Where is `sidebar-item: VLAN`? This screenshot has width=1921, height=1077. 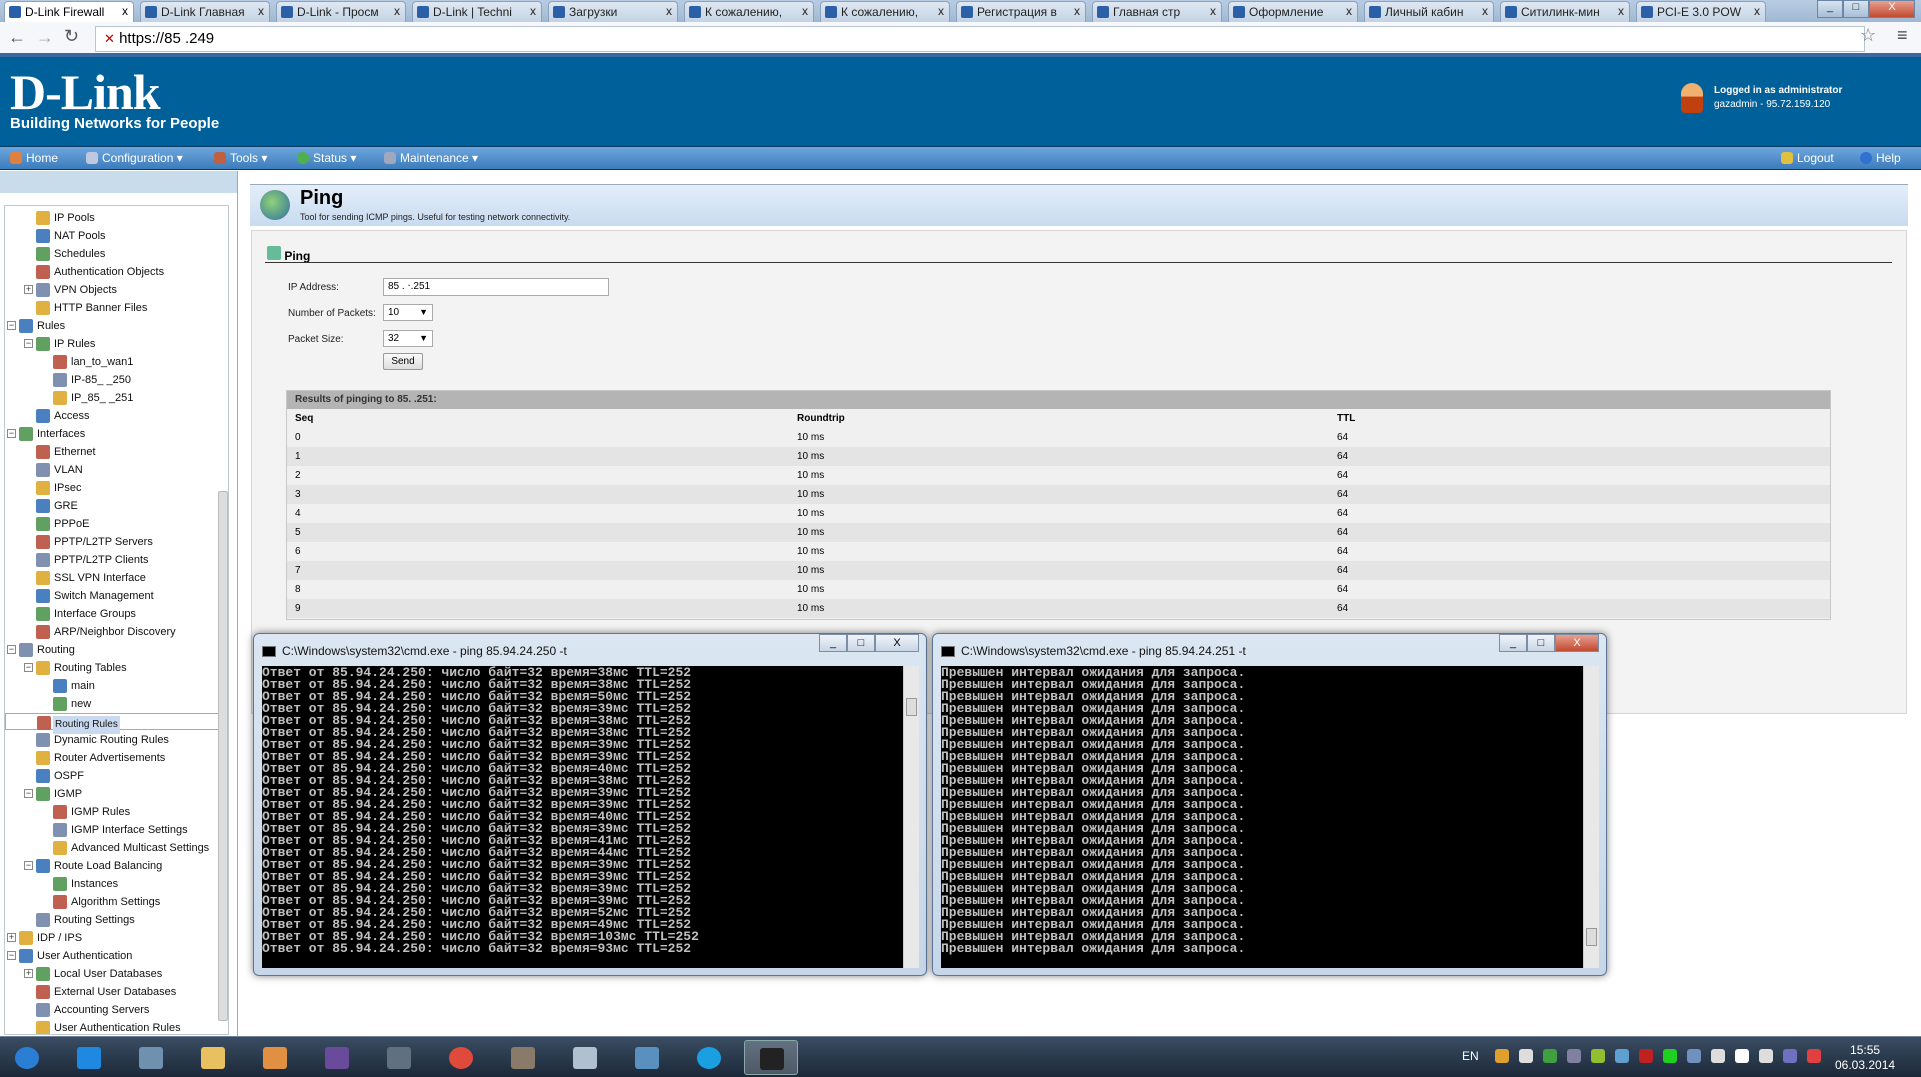
sidebar-item: VLAN is located at coordinates (116, 470).